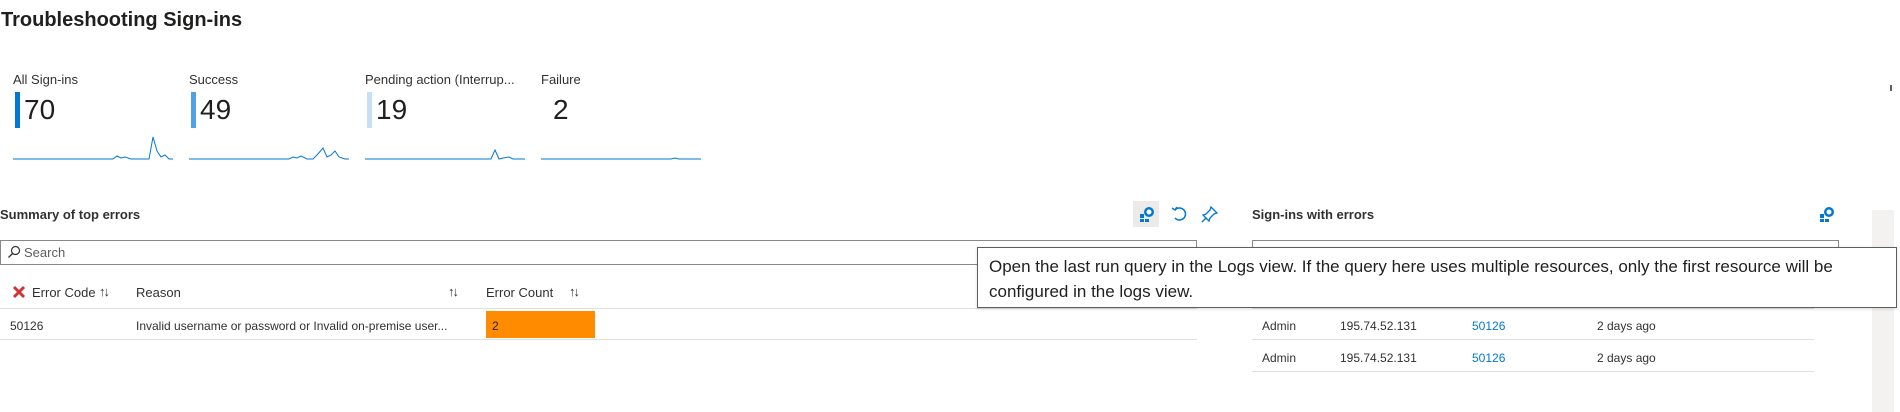 Image resolution: width=1900 pixels, height=412 pixels. What do you see at coordinates (392, 109) in the screenshot?
I see `tile-value: 19` at bounding box center [392, 109].